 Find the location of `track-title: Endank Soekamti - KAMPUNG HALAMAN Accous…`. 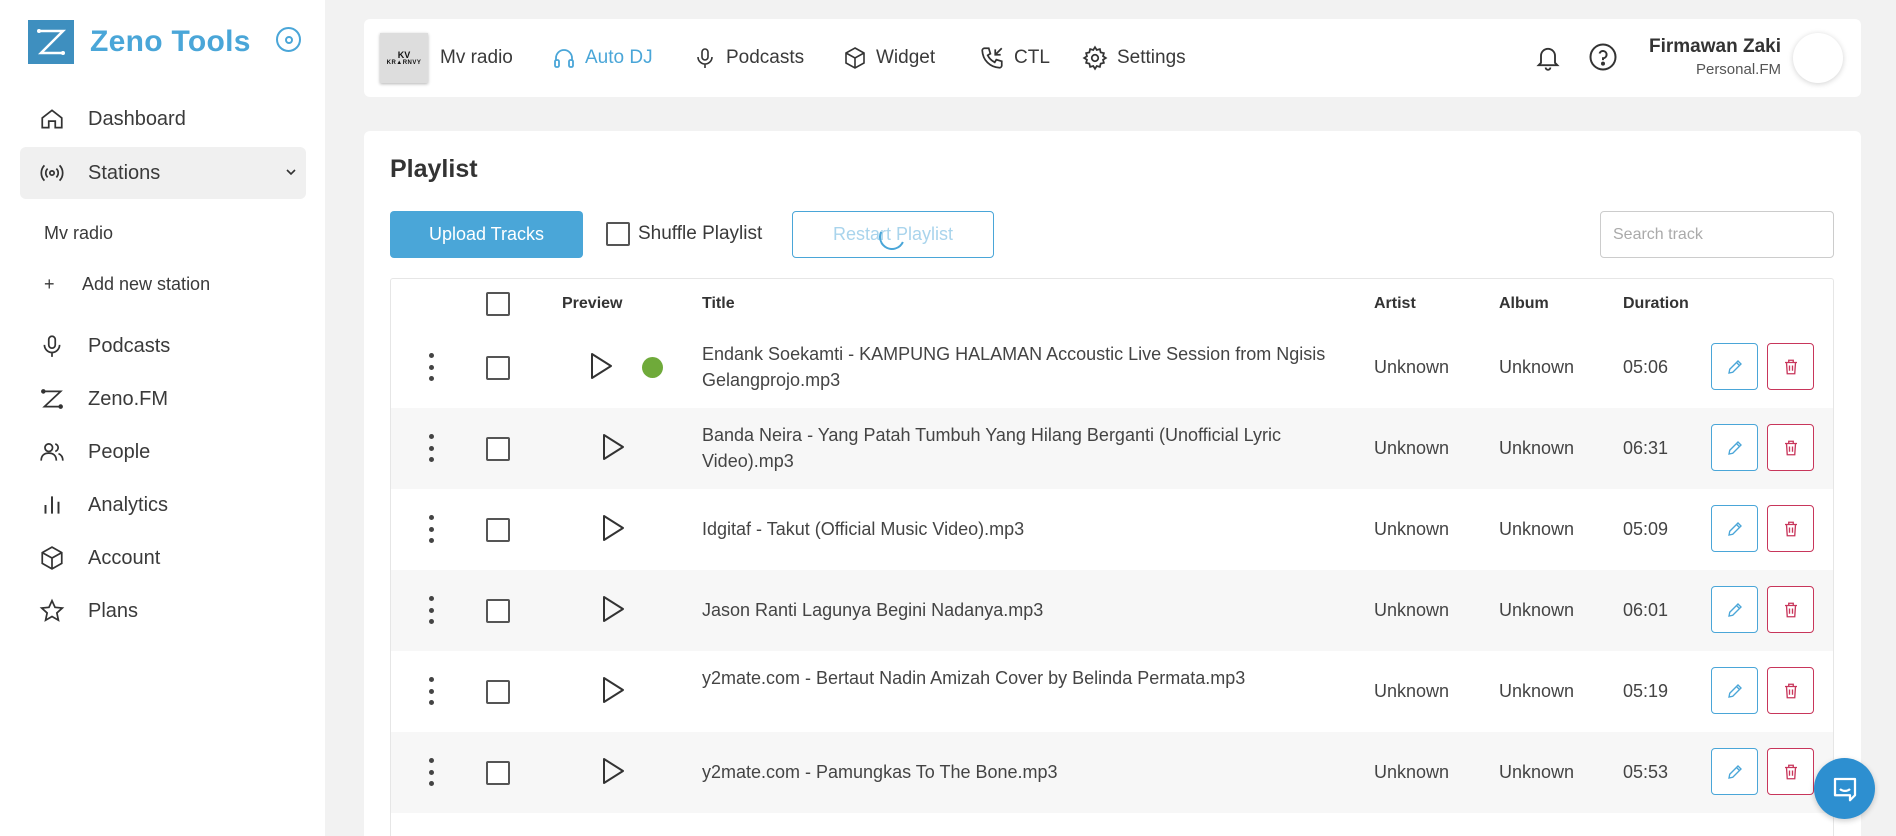

track-title: Endank Soekamti - KAMPUNG HALAMAN Accous… is located at coordinates (1014, 367).